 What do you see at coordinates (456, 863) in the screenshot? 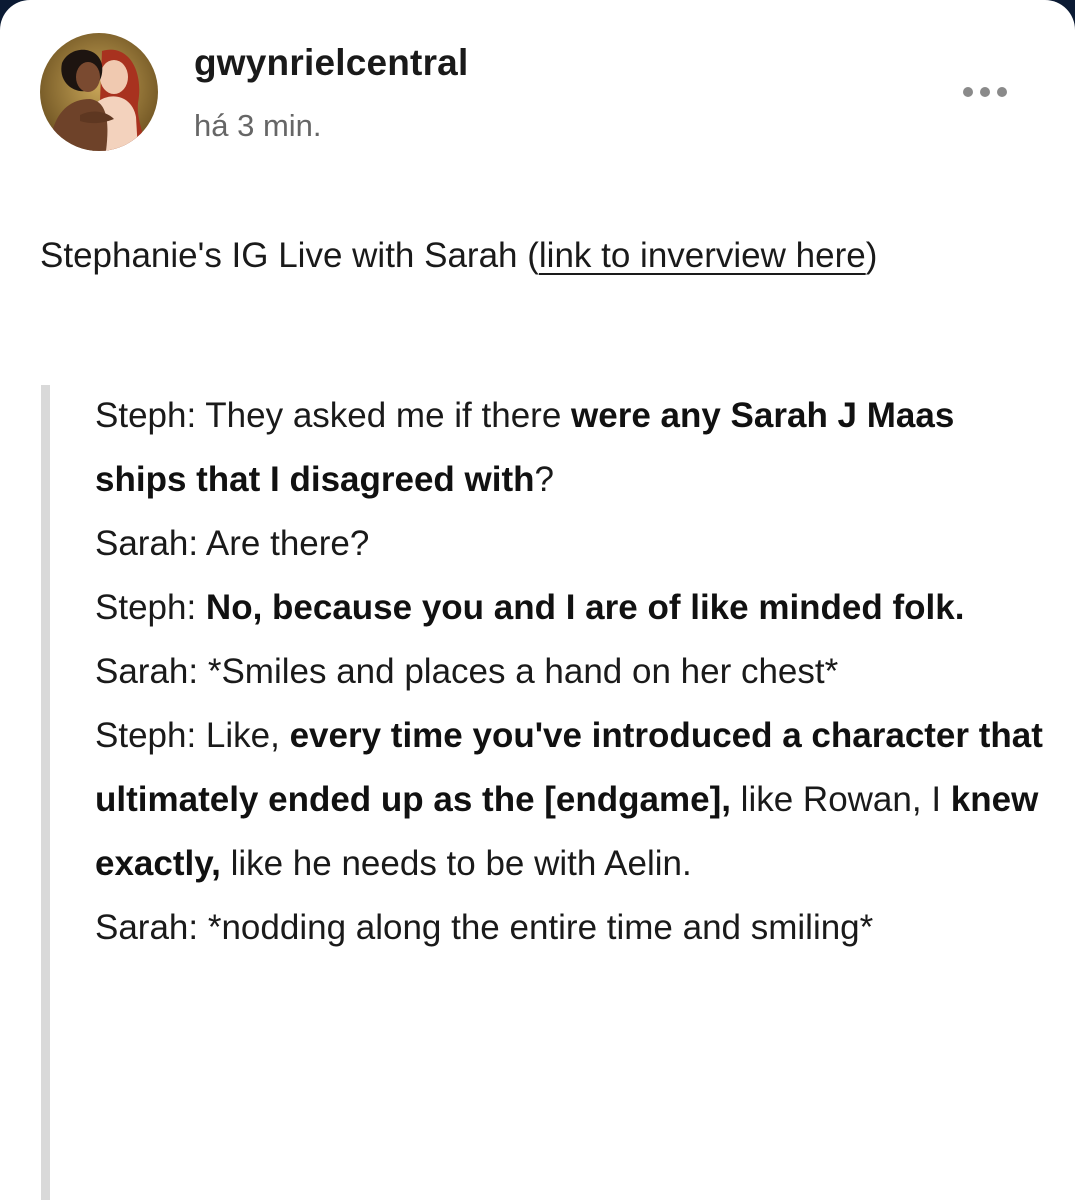
I see `quote-text: like he needs to be with Aelin.` at bounding box center [456, 863].